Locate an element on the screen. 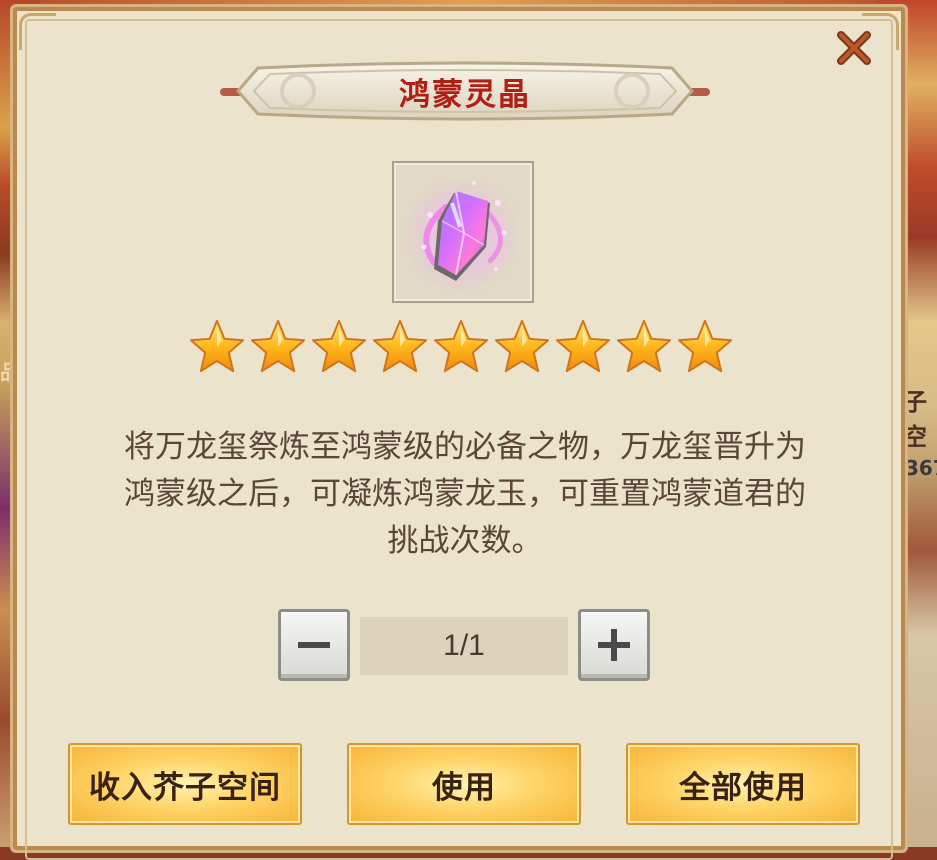  store-to-space-button: 收入芥子空间 is located at coordinates (185, 784).